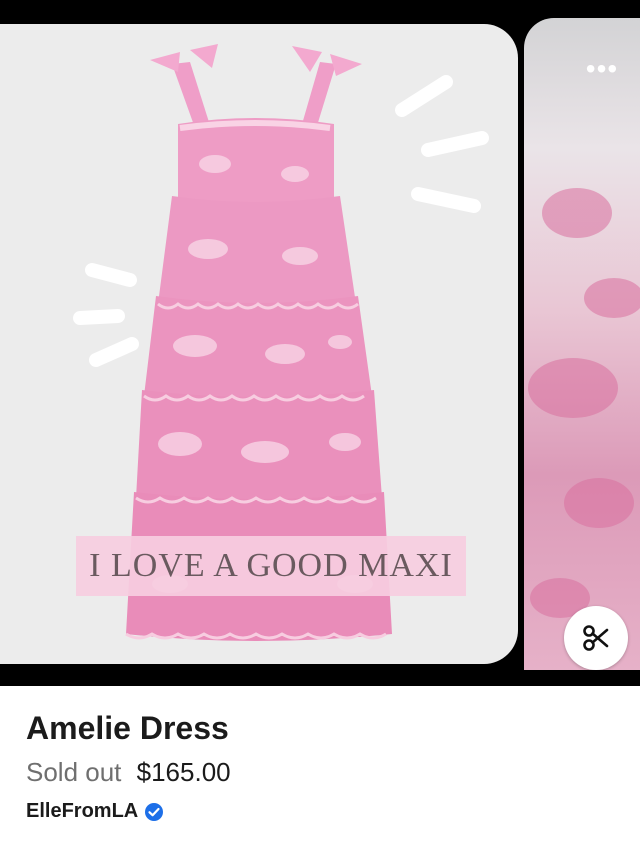 The width and height of the screenshot is (640, 853). I want to click on visual-search-button, so click(596, 638).